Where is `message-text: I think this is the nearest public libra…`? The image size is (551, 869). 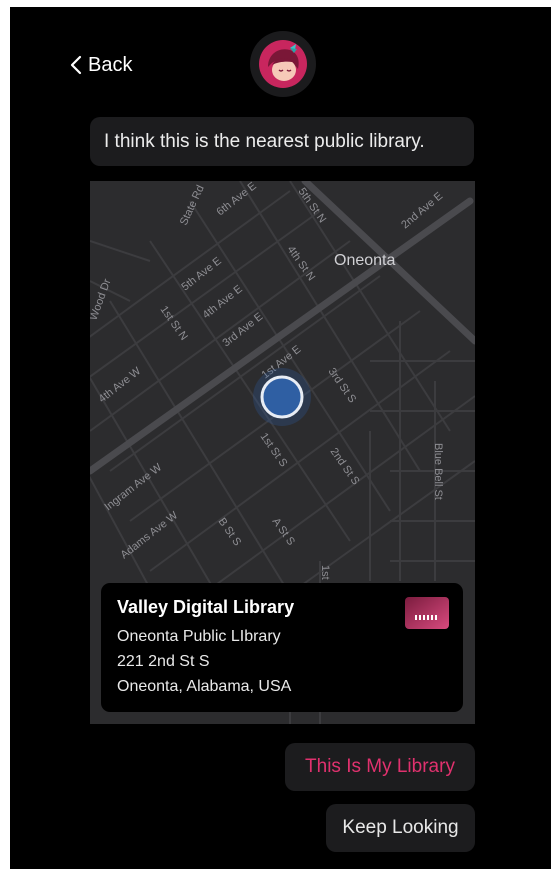 message-text: I think this is the nearest public libra… is located at coordinates (264, 141).